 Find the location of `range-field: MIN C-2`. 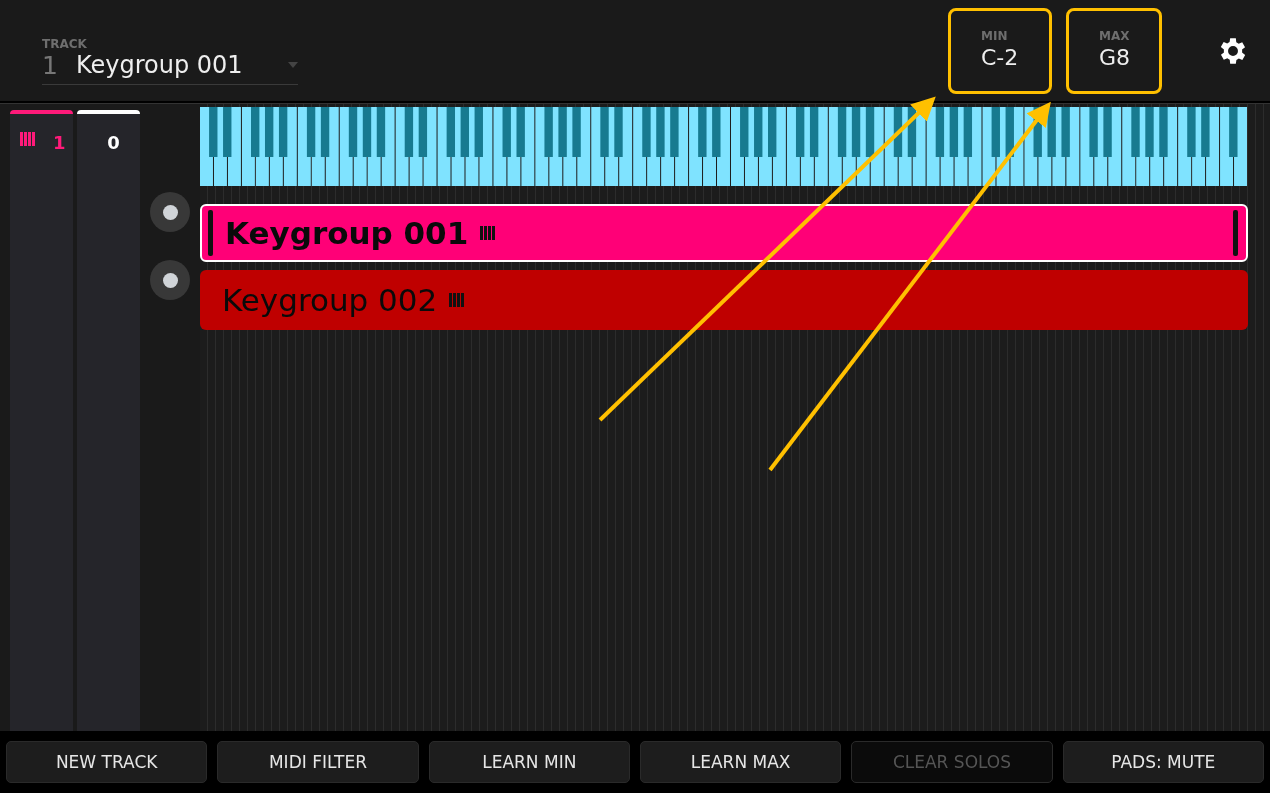

range-field: MIN C-2 is located at coordinates (1000, 50).